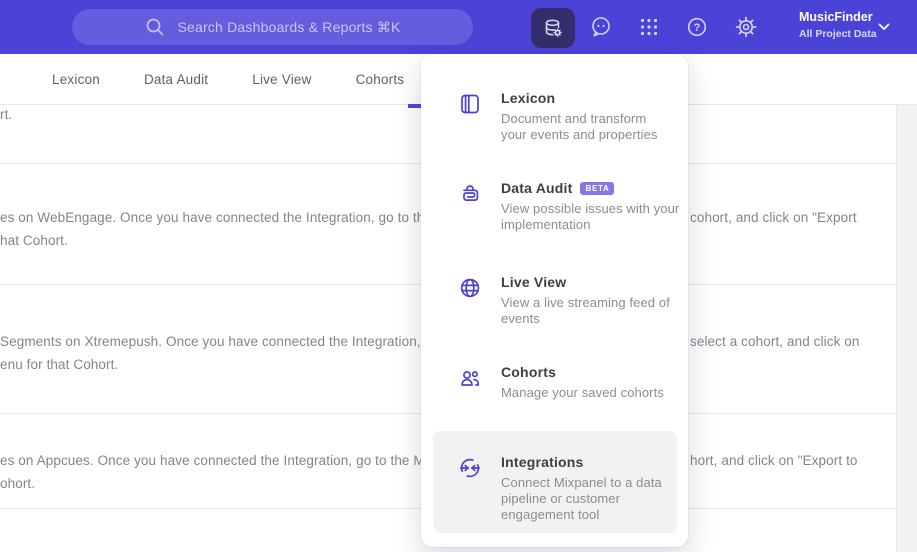 This screenshot has height=552, width=917. I want to click on content-text: hort, and click on "Export to, so click(774, 460).